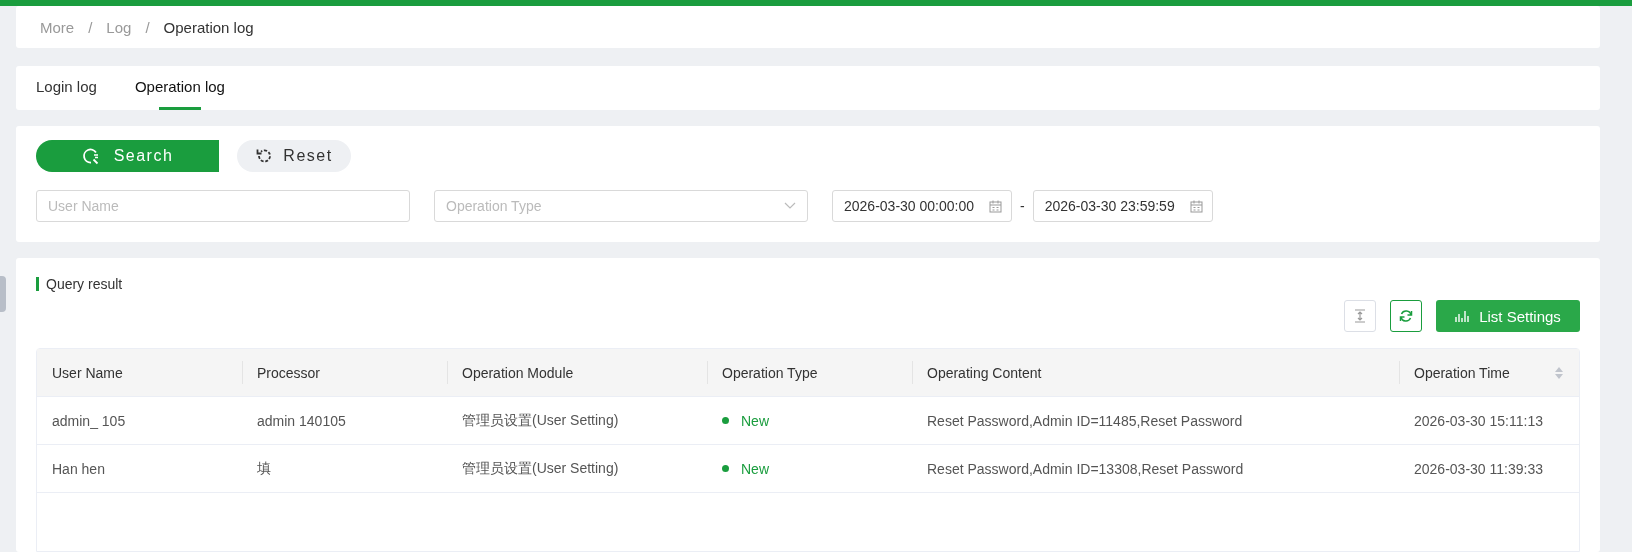 The width and height of the screenshot is (1632, 552). I want to click on sort-icon, so click(1559, 372).